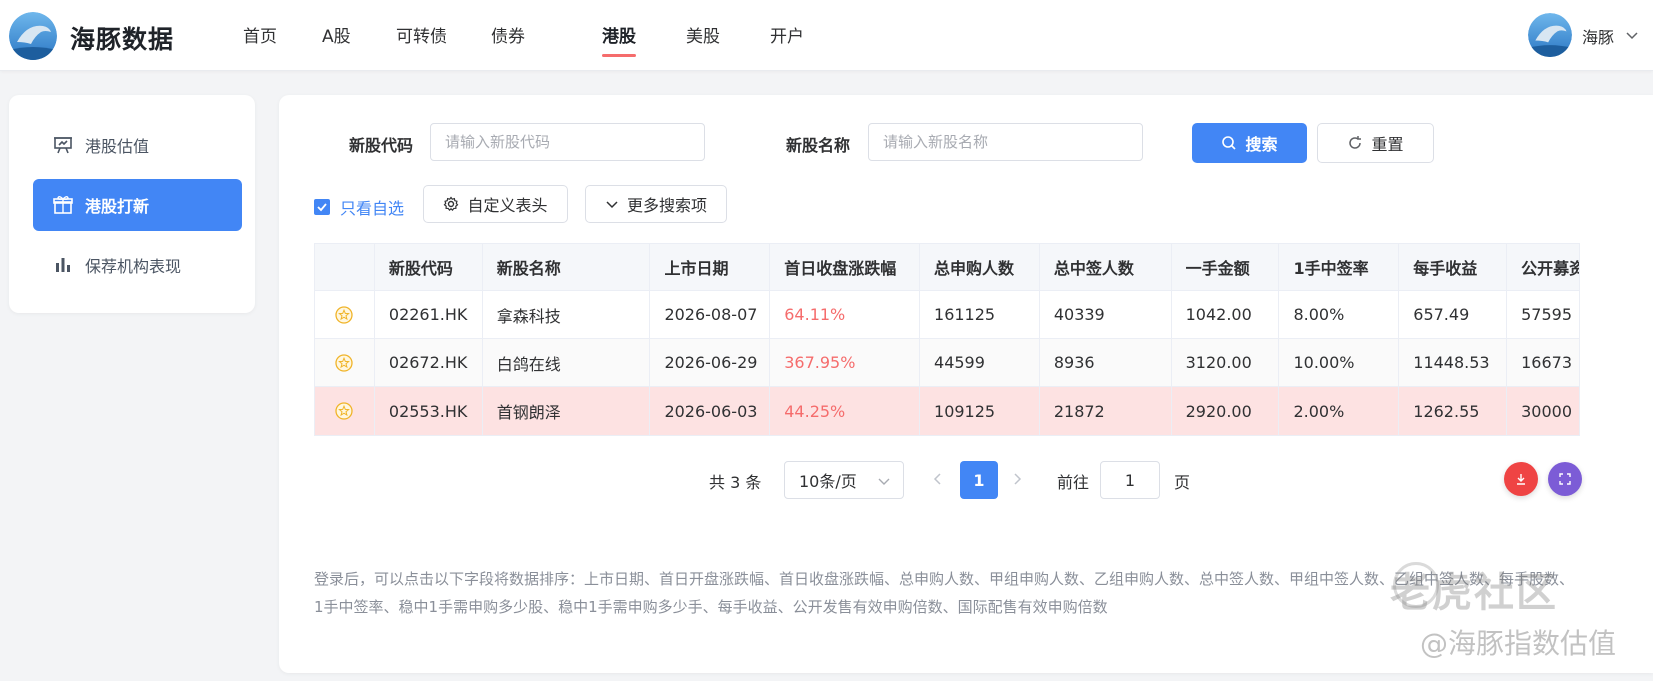 The width and height of the screenshot is (1653, 681). Describe the element at coordinates (133, 266) in the screenshot. I see `sidebar-item-label: 保荐机构表现` at that location.